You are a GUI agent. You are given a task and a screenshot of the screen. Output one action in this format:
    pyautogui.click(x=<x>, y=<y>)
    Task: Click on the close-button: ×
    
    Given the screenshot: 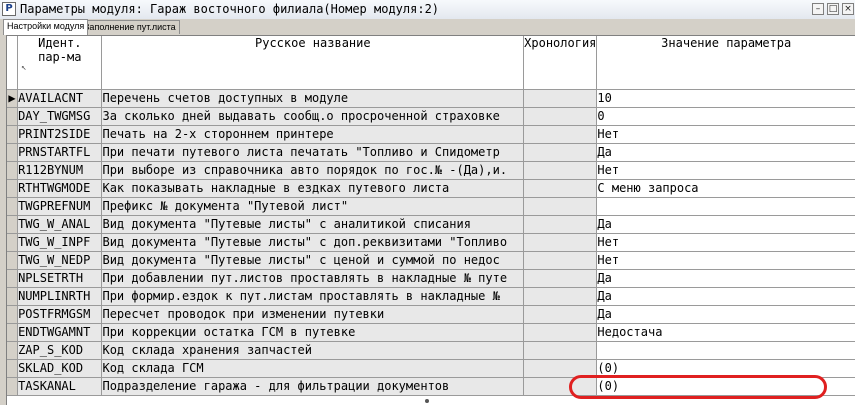 What is the action you would take?
    pyautogui.click(x=848, y=9)
    